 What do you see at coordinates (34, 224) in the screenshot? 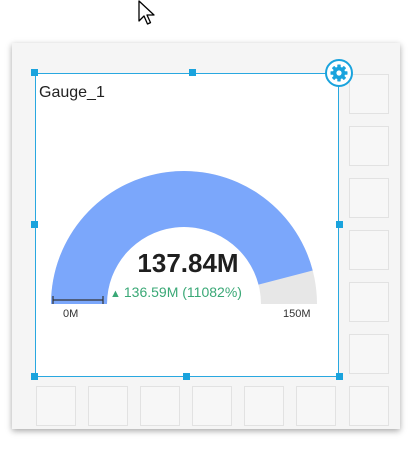
I see `resize-handle-left` at bounding box center [34, 224].